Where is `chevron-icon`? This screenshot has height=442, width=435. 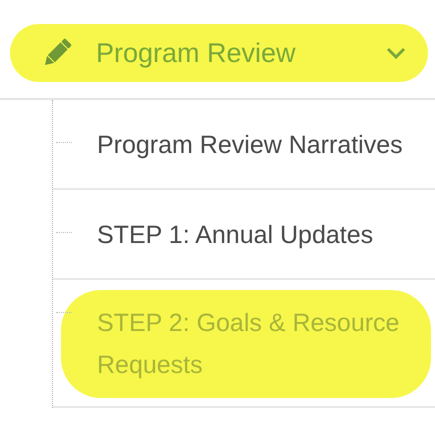
chevron-icon is located at coordinates (396, 53).